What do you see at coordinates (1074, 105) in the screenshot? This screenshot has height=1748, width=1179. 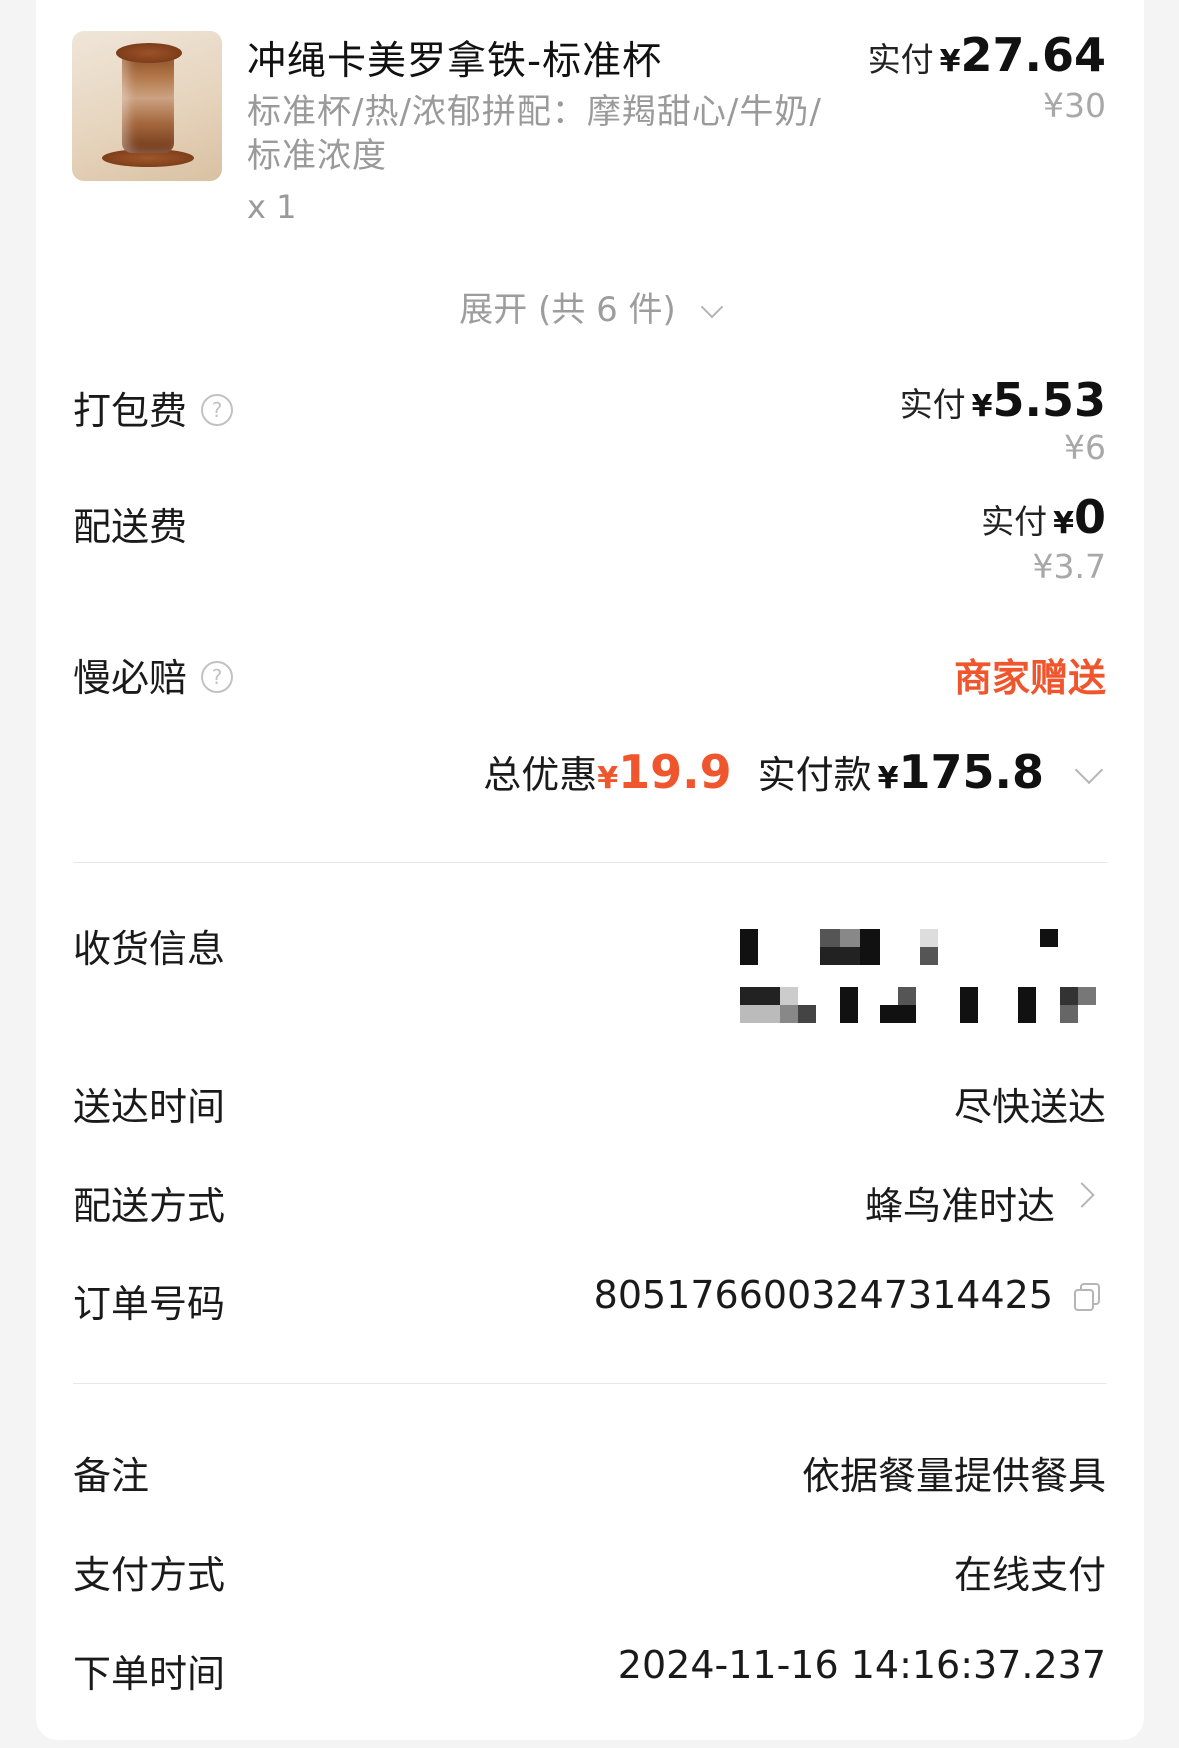 I see `product-original-price: ¥30` at bounding box center [1074, 105].